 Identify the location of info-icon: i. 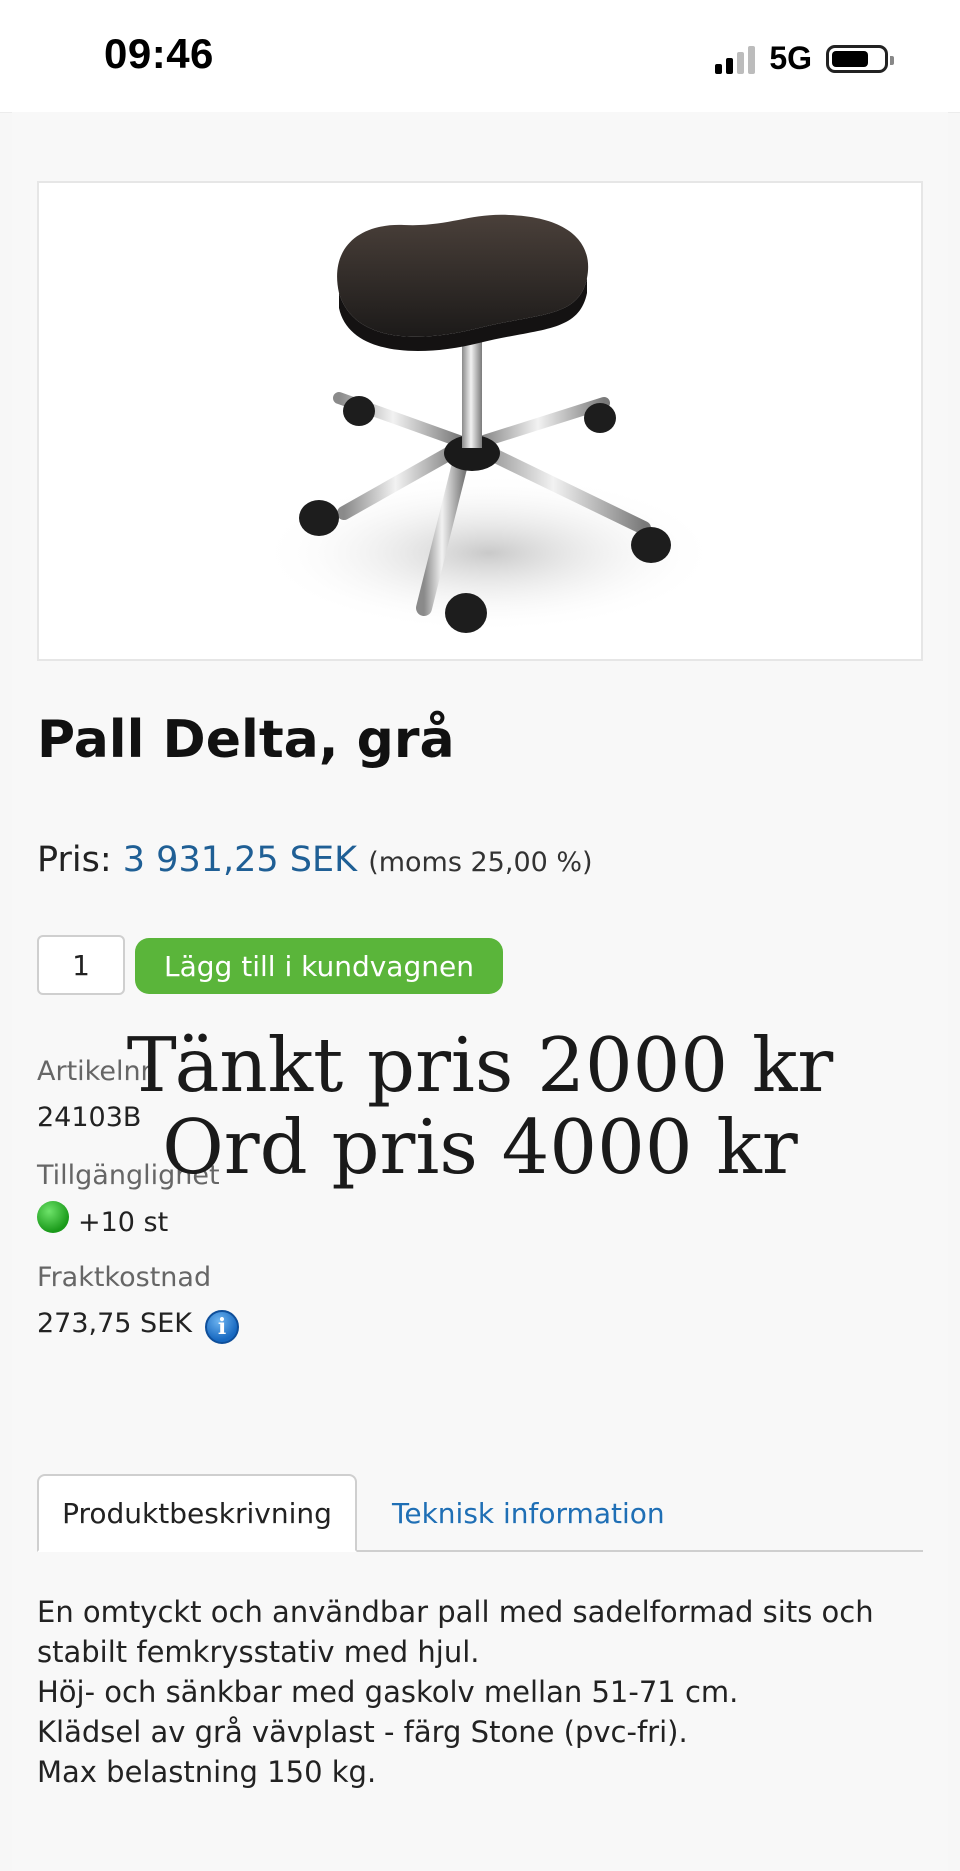
(222, 1327).